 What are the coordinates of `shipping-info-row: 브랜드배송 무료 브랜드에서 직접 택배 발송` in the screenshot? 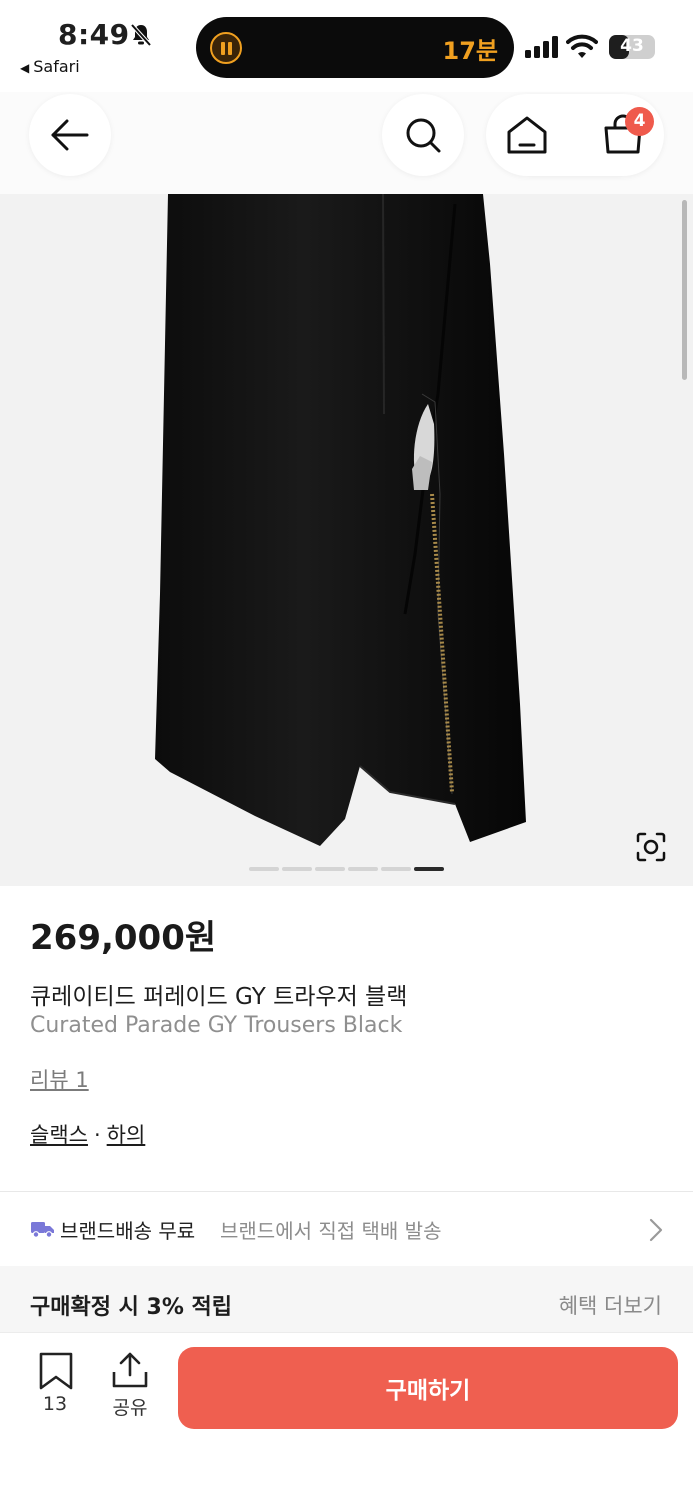 It's located at (346, 1229).